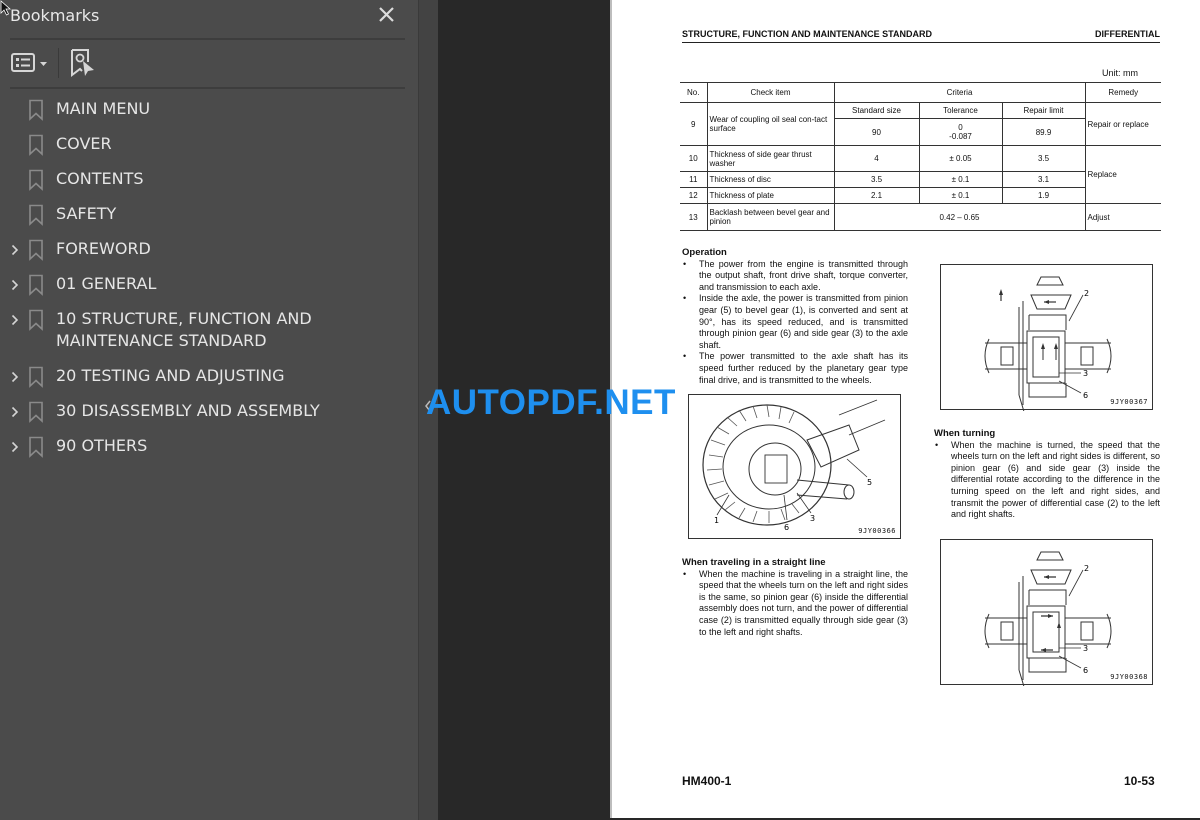 The height and width of the screenshot is (820, 1200). I want to click on figure-code: 9JY00367, so click(1129, 402).